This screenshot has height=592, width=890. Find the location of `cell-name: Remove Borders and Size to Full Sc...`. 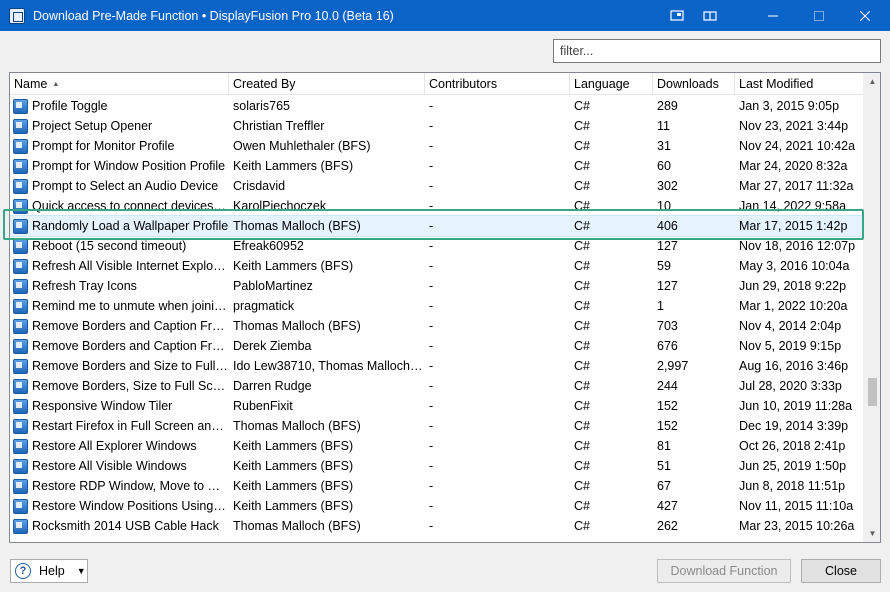

cell-name: Remove Borders and Size to Full Sc... is located at coordinates (119, 366).